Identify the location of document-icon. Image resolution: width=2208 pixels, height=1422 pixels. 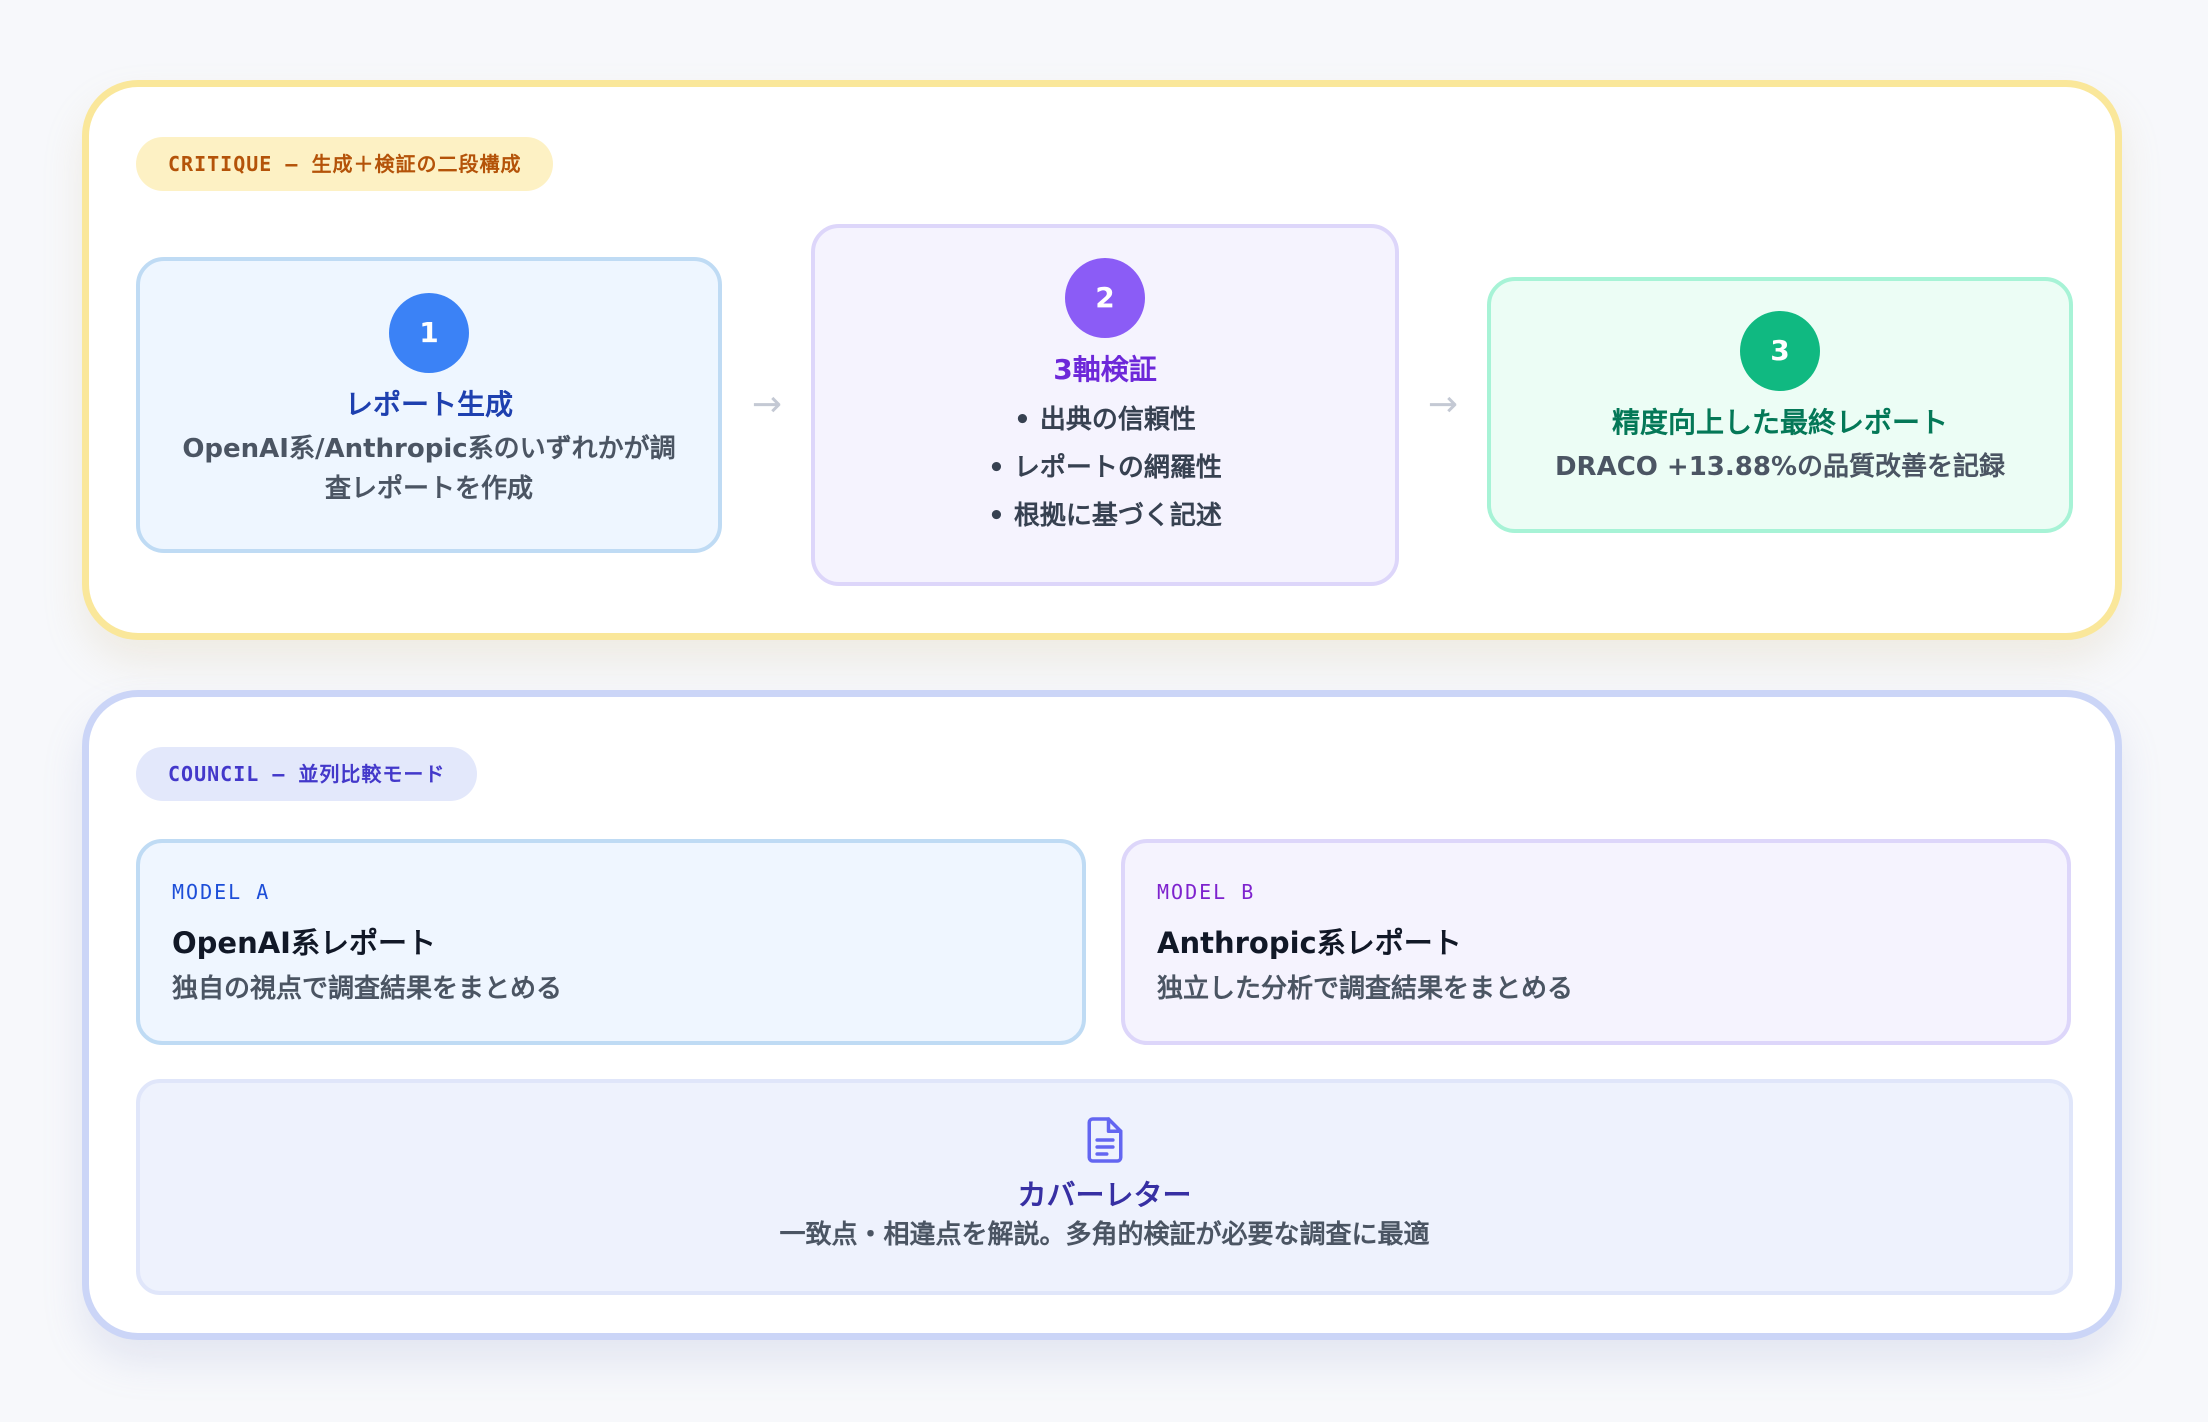
(1105, 1140).